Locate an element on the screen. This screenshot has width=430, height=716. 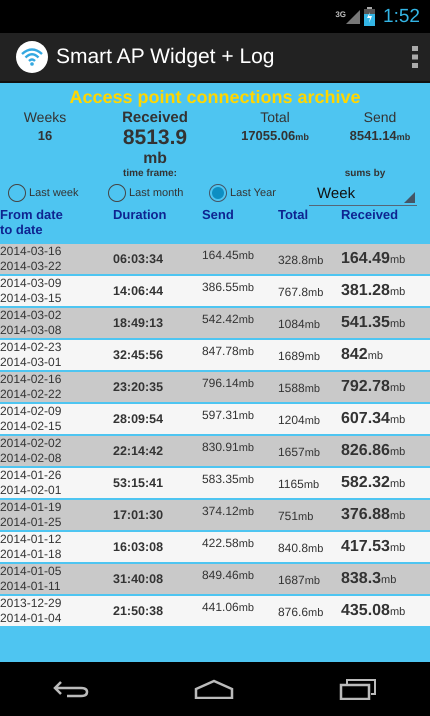
total-cell: 1165mb is located at coordinates (299, 484).